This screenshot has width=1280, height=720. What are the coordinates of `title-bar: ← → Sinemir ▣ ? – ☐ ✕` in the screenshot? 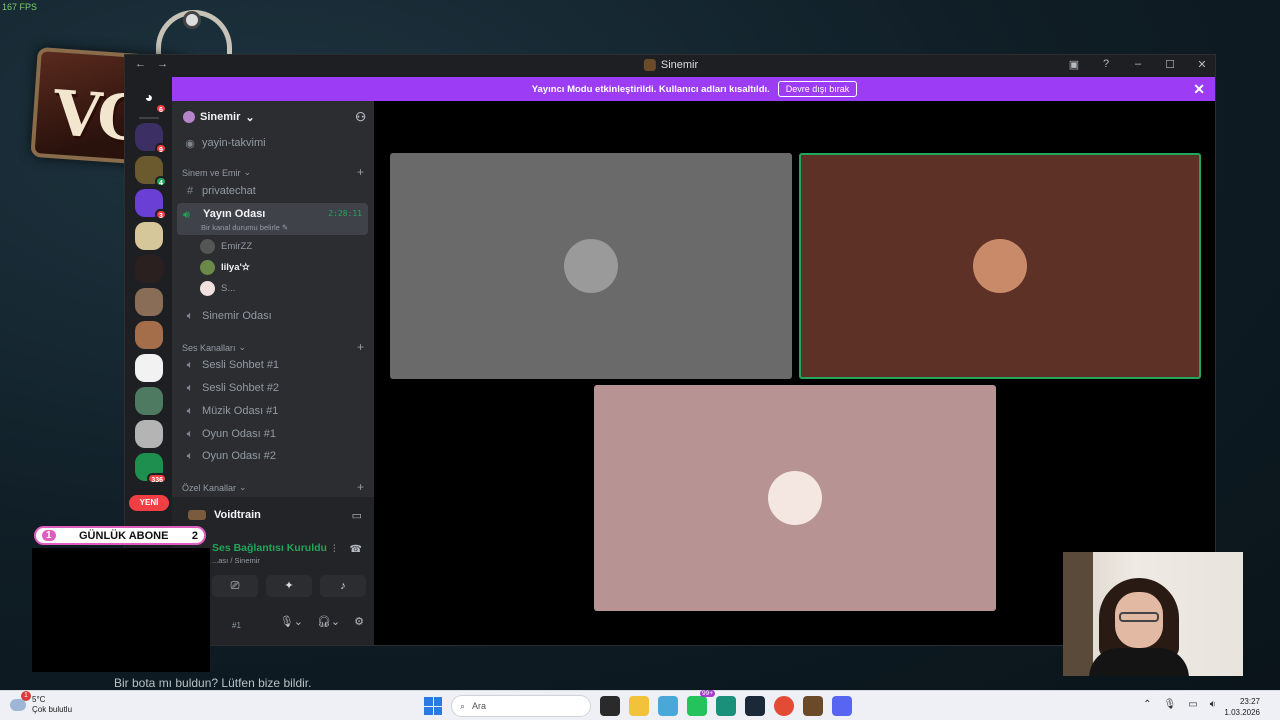 It's located at (670, 66).